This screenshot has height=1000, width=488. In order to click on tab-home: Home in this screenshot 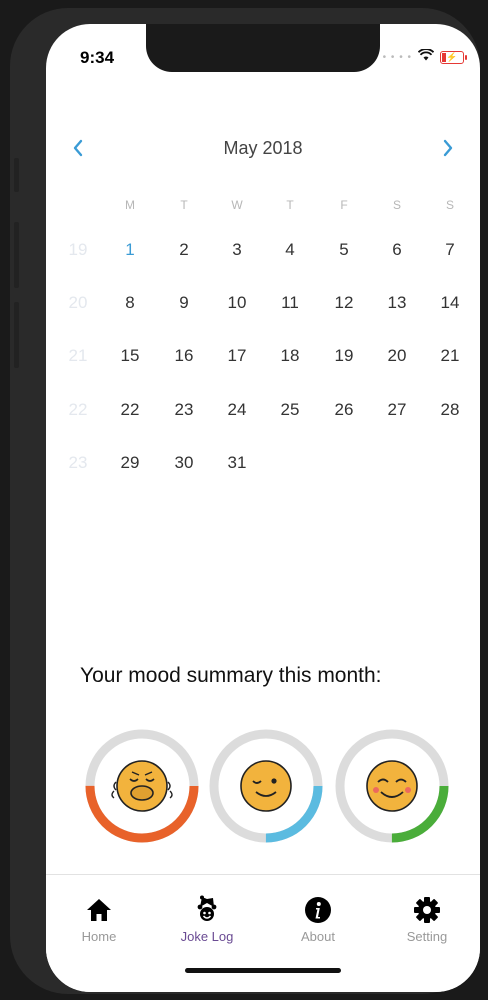, I will do `click(99, 919)`.